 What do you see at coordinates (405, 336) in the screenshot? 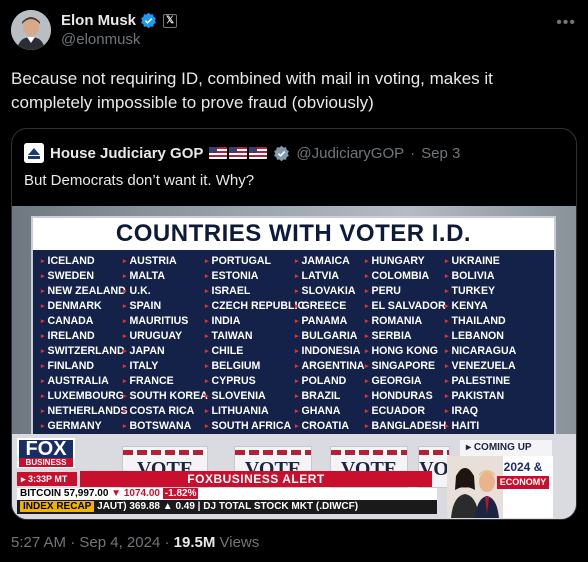
I see `country-name: SERBIA` at bounding box center [405, 336].